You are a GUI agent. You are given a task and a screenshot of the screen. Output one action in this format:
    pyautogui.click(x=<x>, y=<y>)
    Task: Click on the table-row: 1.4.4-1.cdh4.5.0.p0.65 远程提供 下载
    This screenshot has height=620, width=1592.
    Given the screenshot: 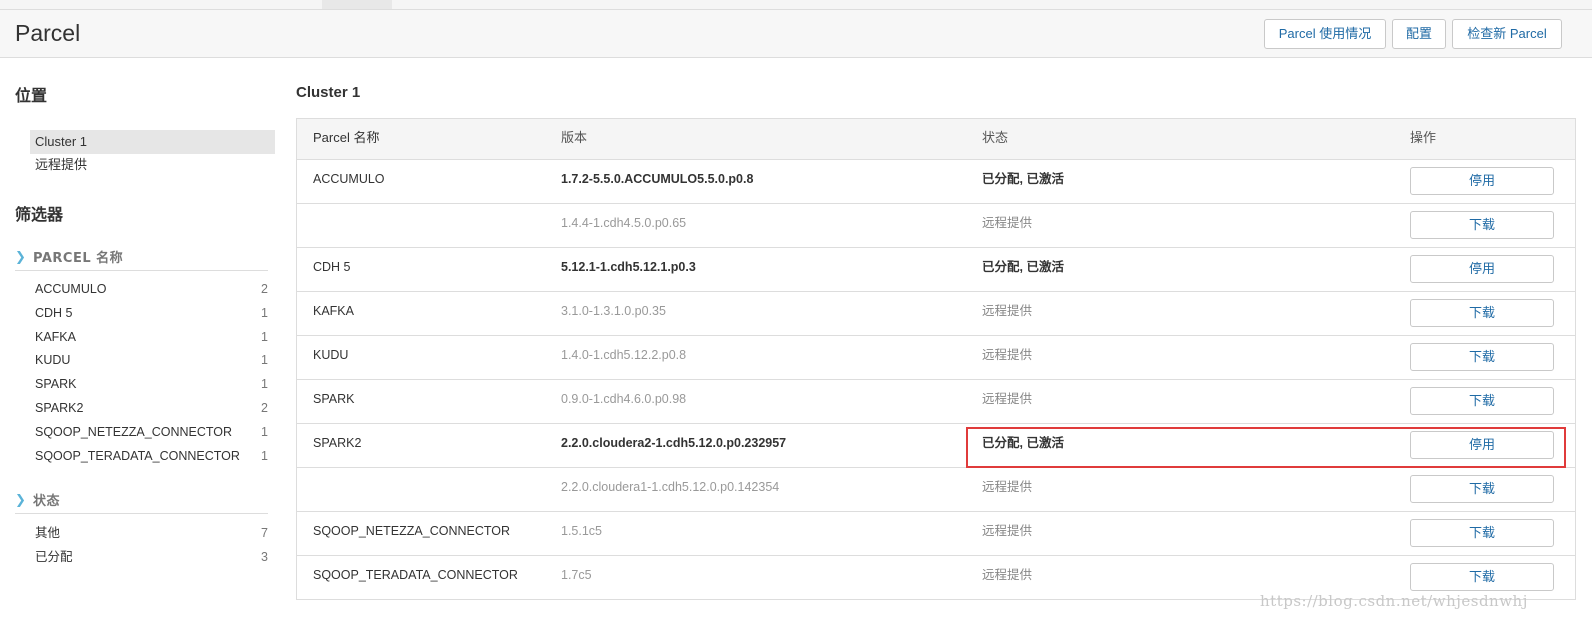 What is the action you would take?
    pyautogui.click(x=936, y=225)
    